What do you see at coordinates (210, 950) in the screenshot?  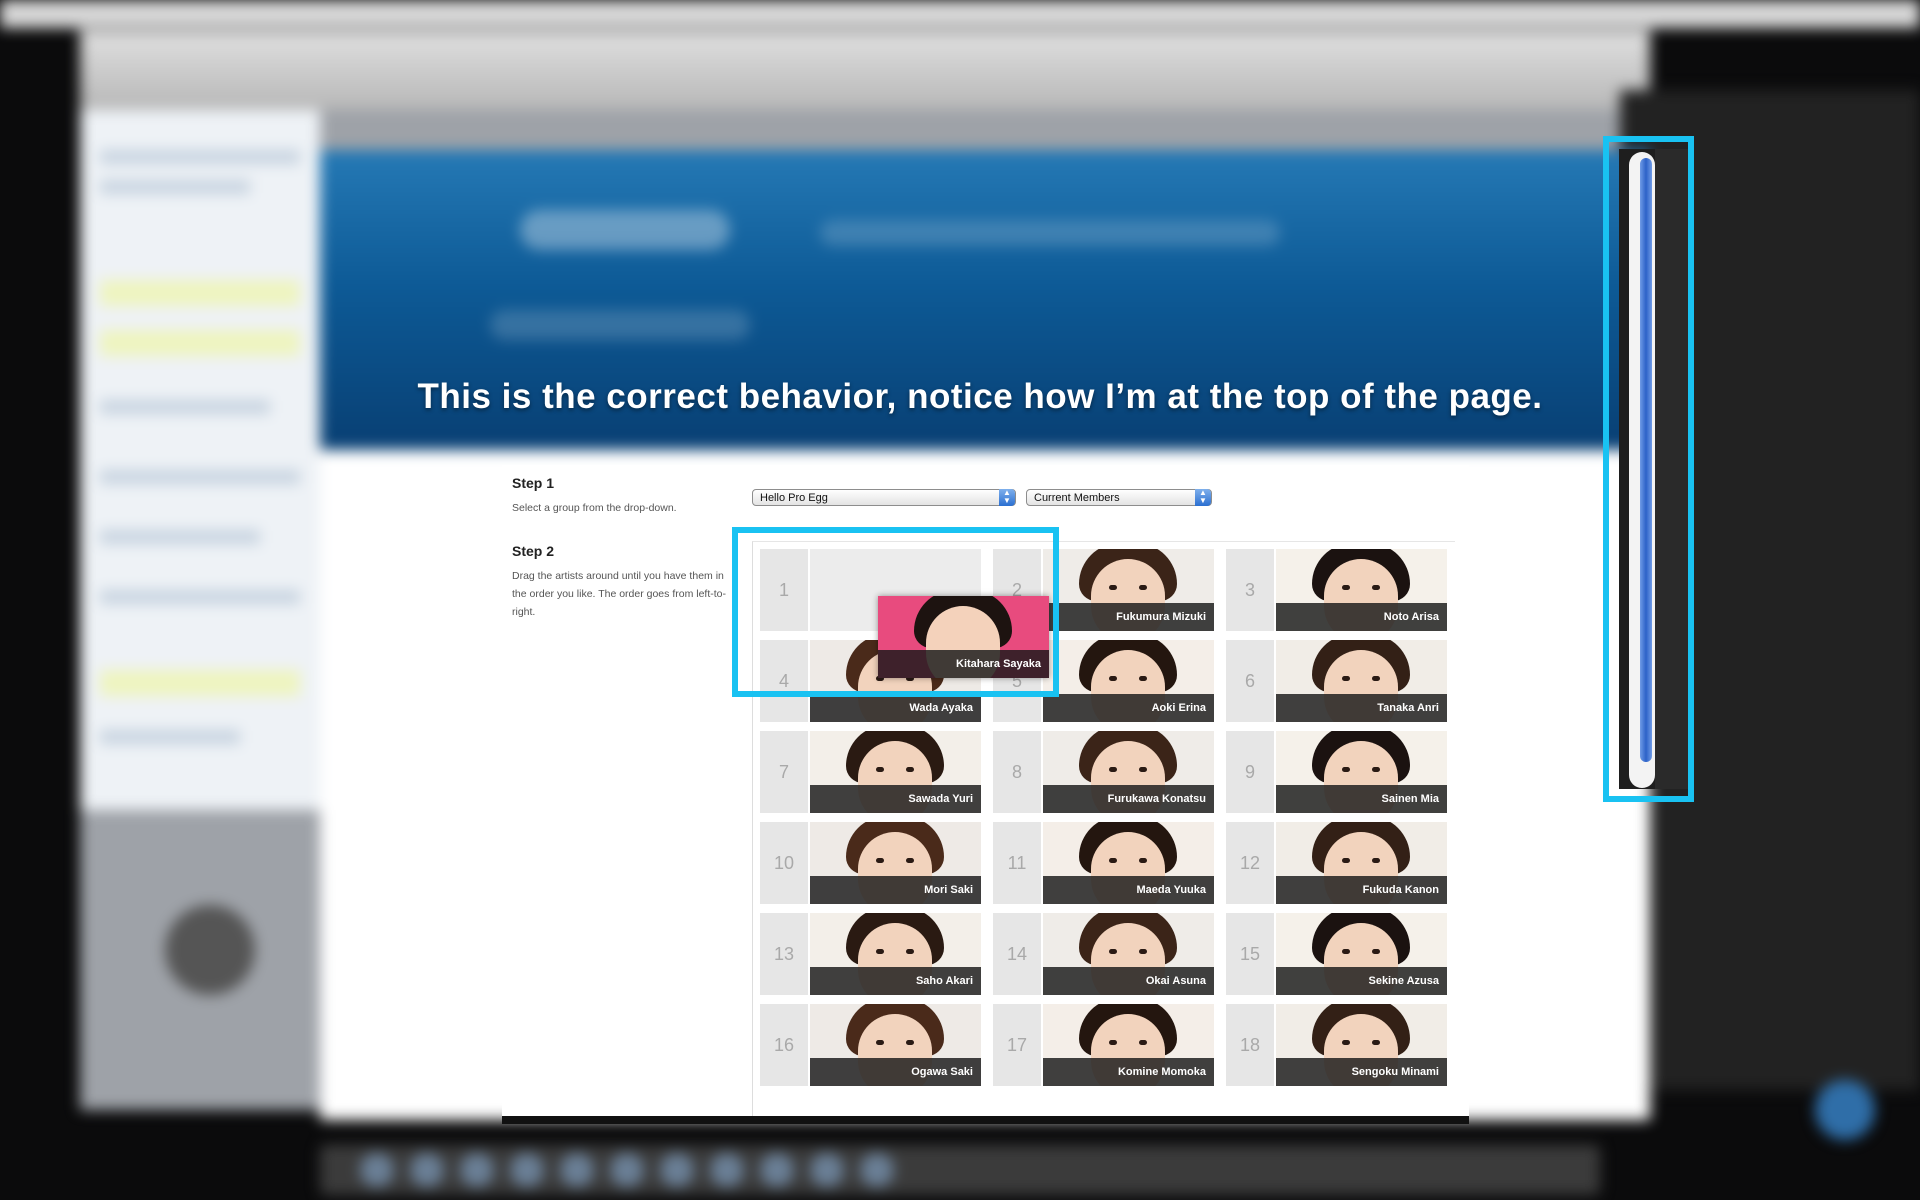 I see `user-icon` at bounding box center [210, 950].